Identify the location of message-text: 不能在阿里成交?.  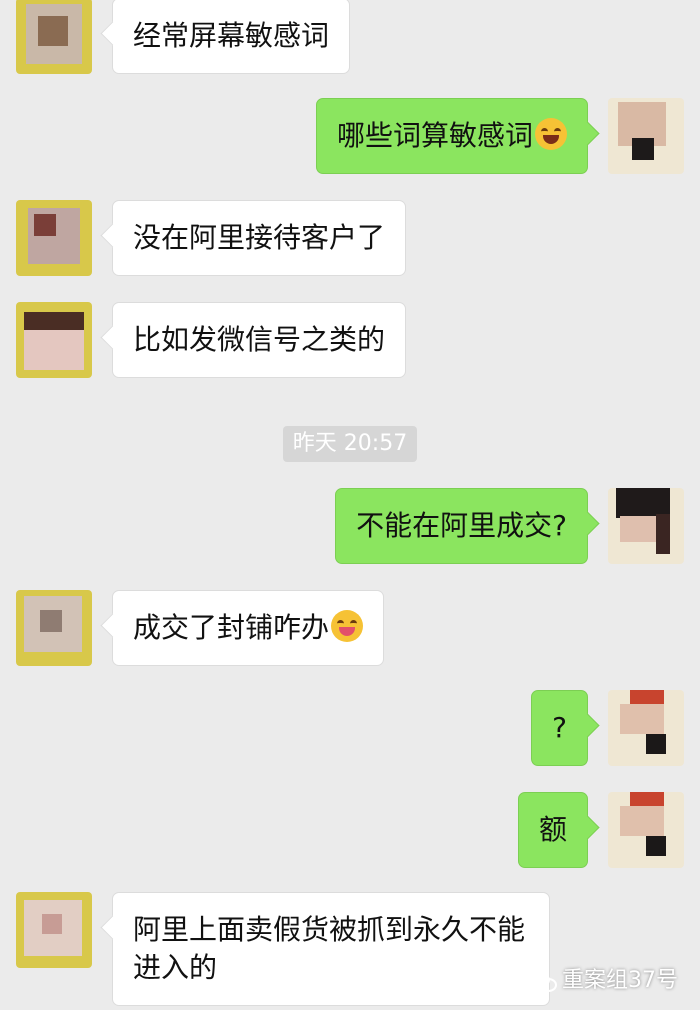
(461, 525).